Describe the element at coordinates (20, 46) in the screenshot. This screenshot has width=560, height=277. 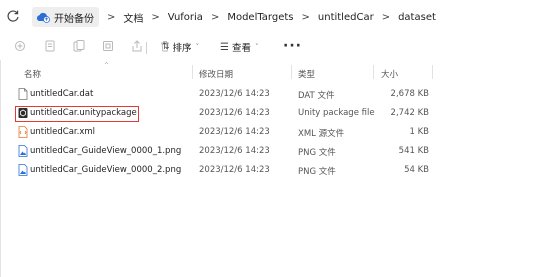
I see `new-icon` at that location.